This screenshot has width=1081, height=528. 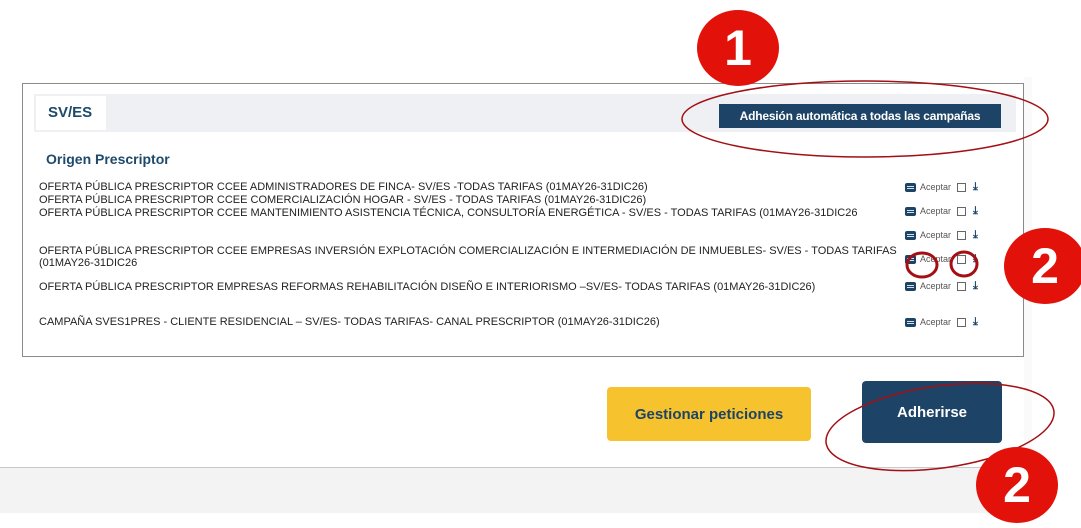 I want to click on highlight-ring-checkbox, so click(x=964, y=264).